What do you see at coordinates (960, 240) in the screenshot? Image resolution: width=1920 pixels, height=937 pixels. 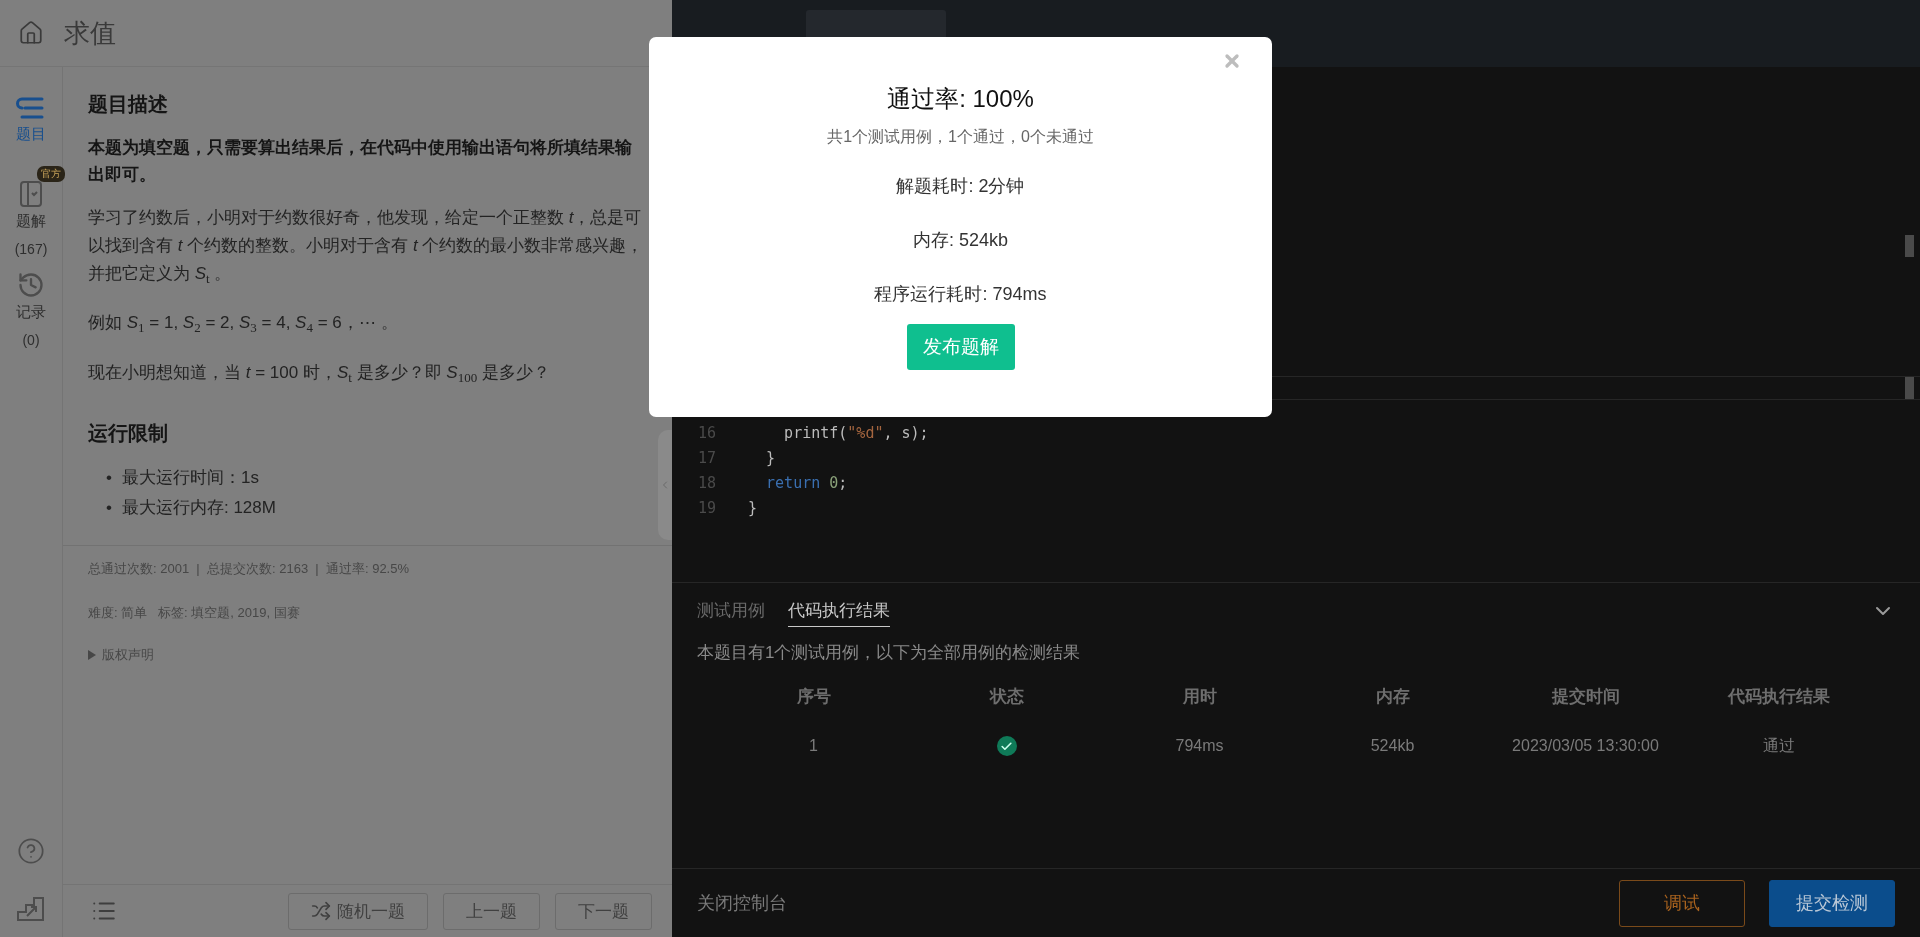 I see `dialog-detail: 内存: 524kb` at bounding box center [960, 240].